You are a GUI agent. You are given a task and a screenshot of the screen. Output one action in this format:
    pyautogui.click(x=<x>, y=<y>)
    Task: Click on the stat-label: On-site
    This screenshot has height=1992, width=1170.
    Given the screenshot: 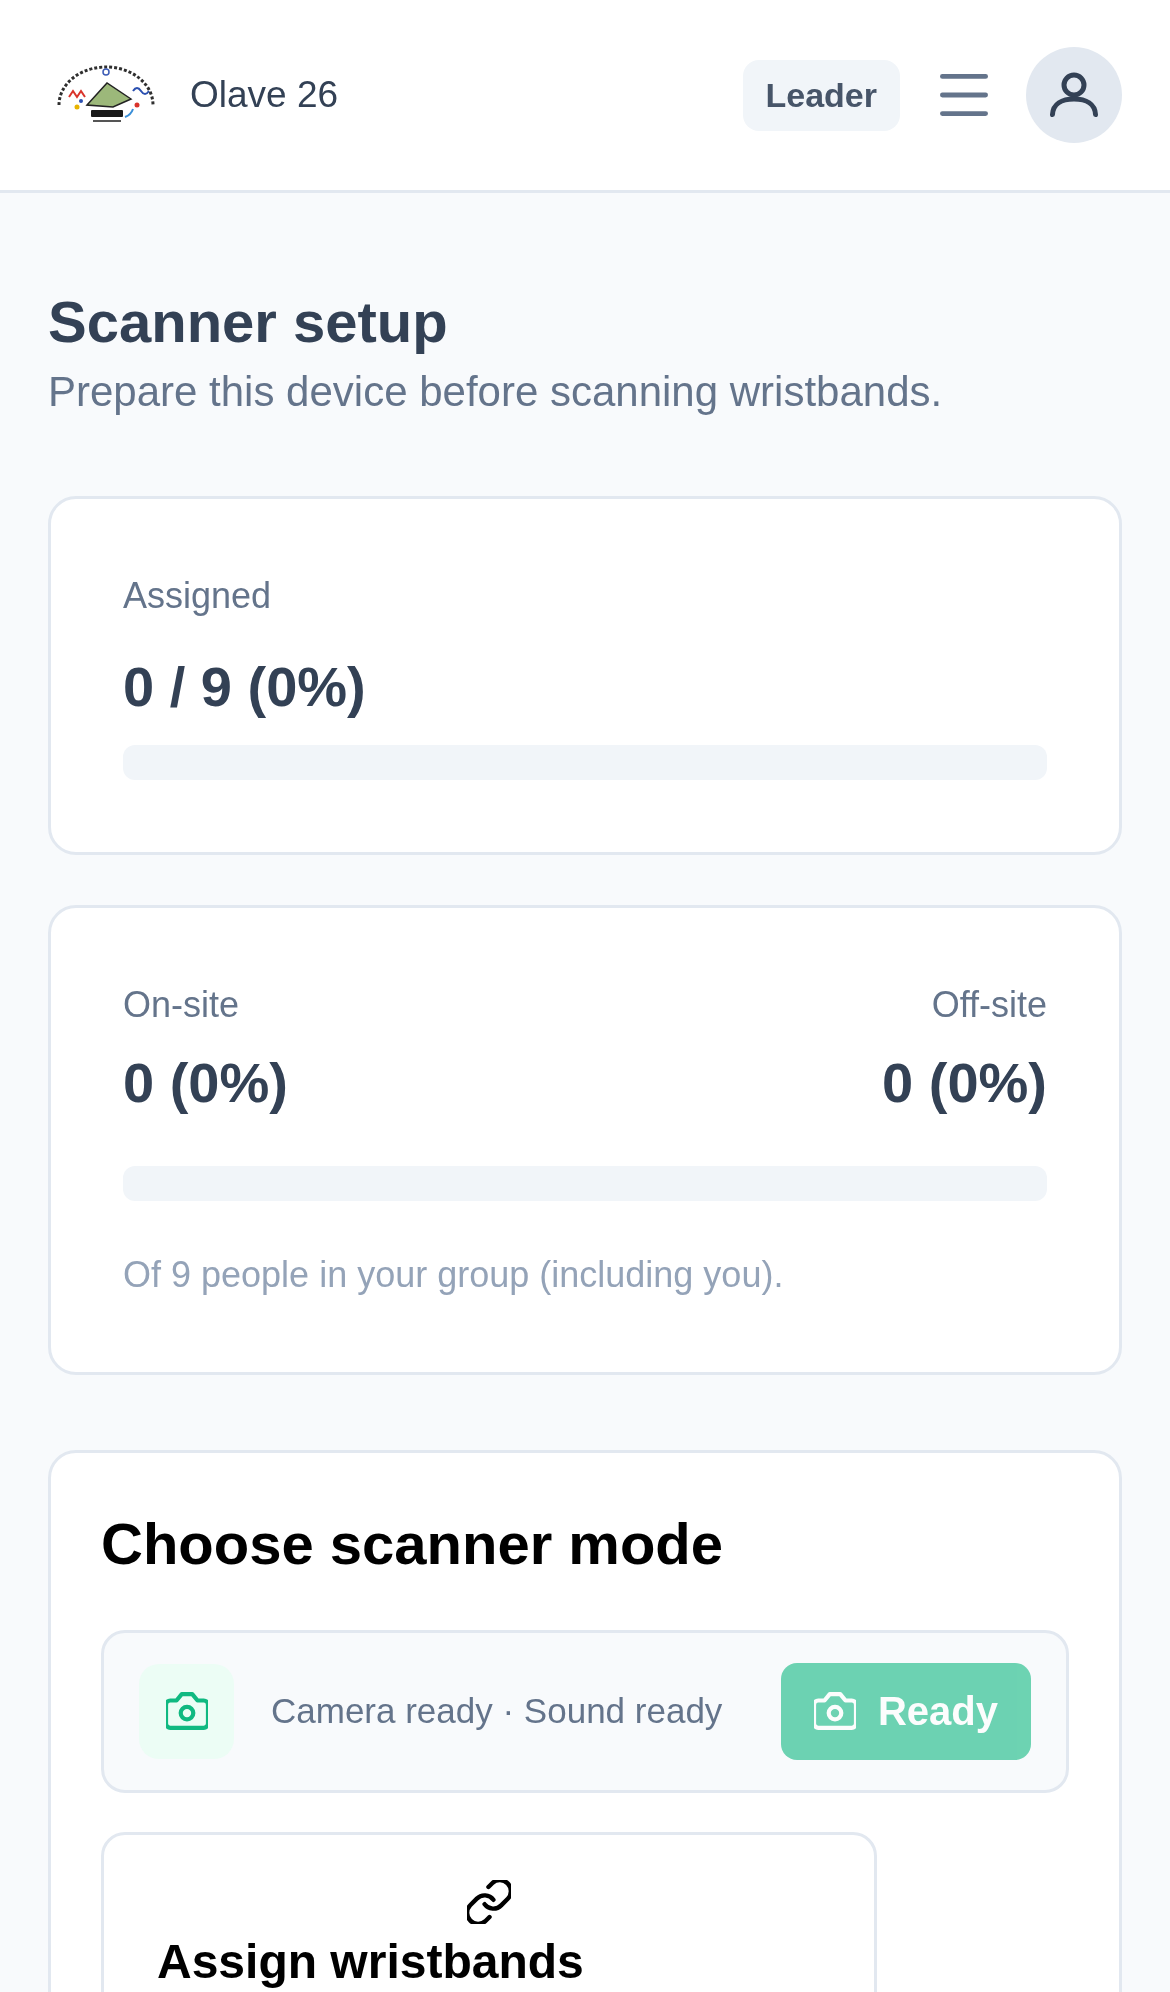 What is the action you would take?
    pyautogui.click(x=181, y=1004)
    